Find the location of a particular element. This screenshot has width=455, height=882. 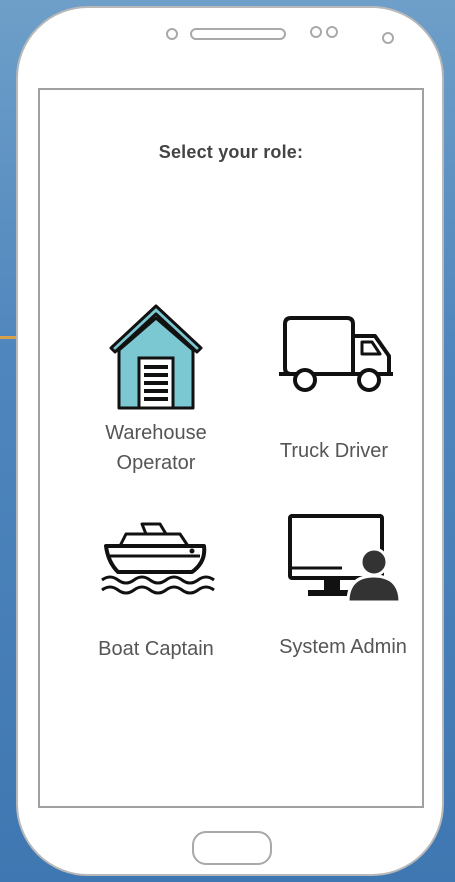

role-warehouse-operator: Warehouse Operator is located at coordinates (156, 389).